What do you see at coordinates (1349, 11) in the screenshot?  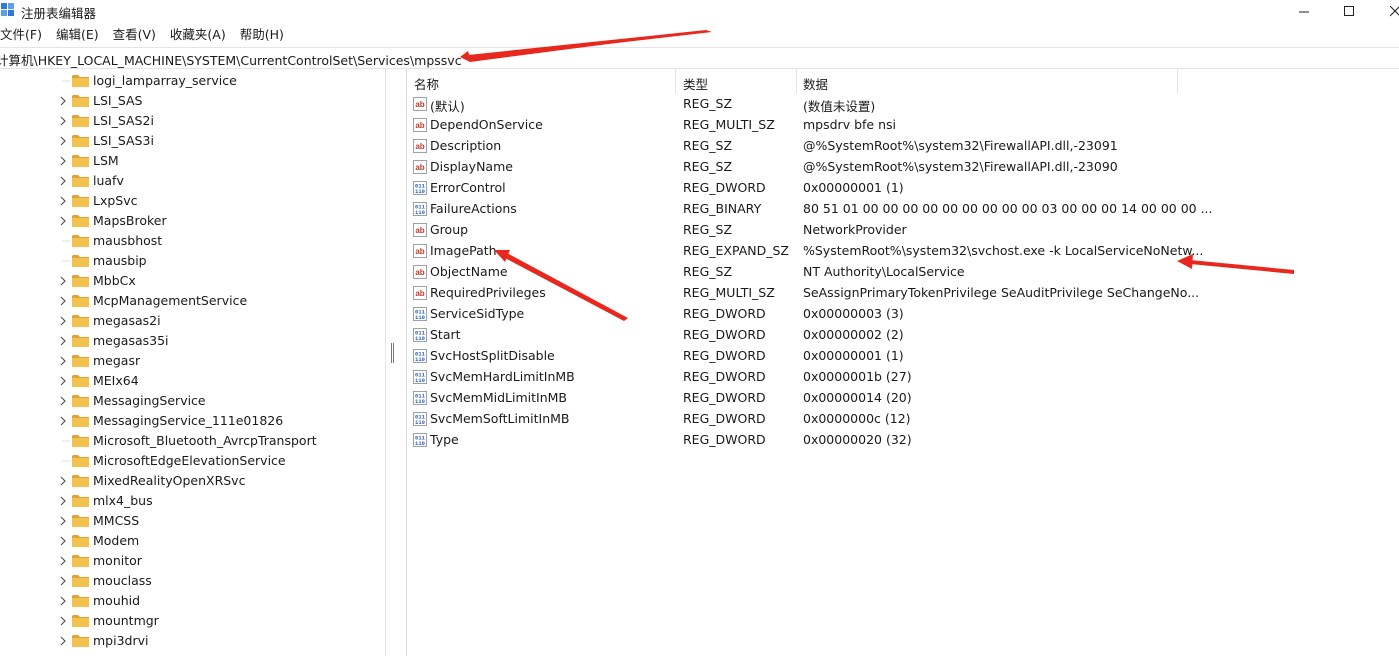 I see `maximize-button` at bounding box center [1349, 11].